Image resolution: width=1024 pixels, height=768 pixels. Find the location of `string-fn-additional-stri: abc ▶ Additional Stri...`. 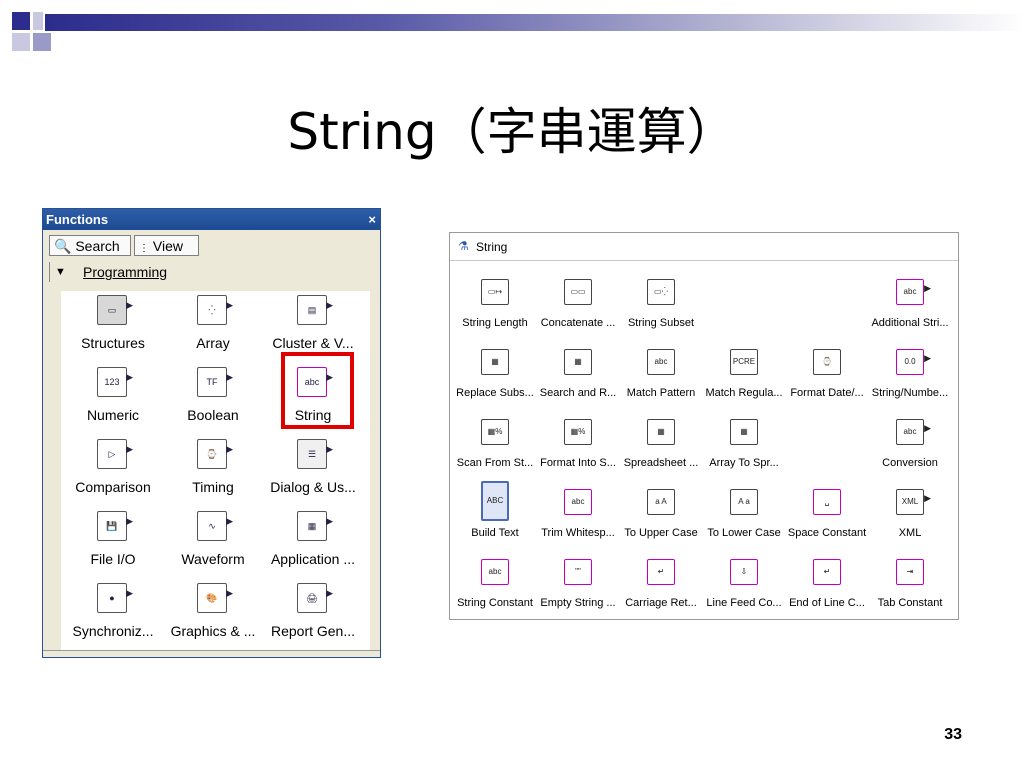

string-fn-additional-stri: abc ▶ Additional Stri... is located at coordinates (910, 310).